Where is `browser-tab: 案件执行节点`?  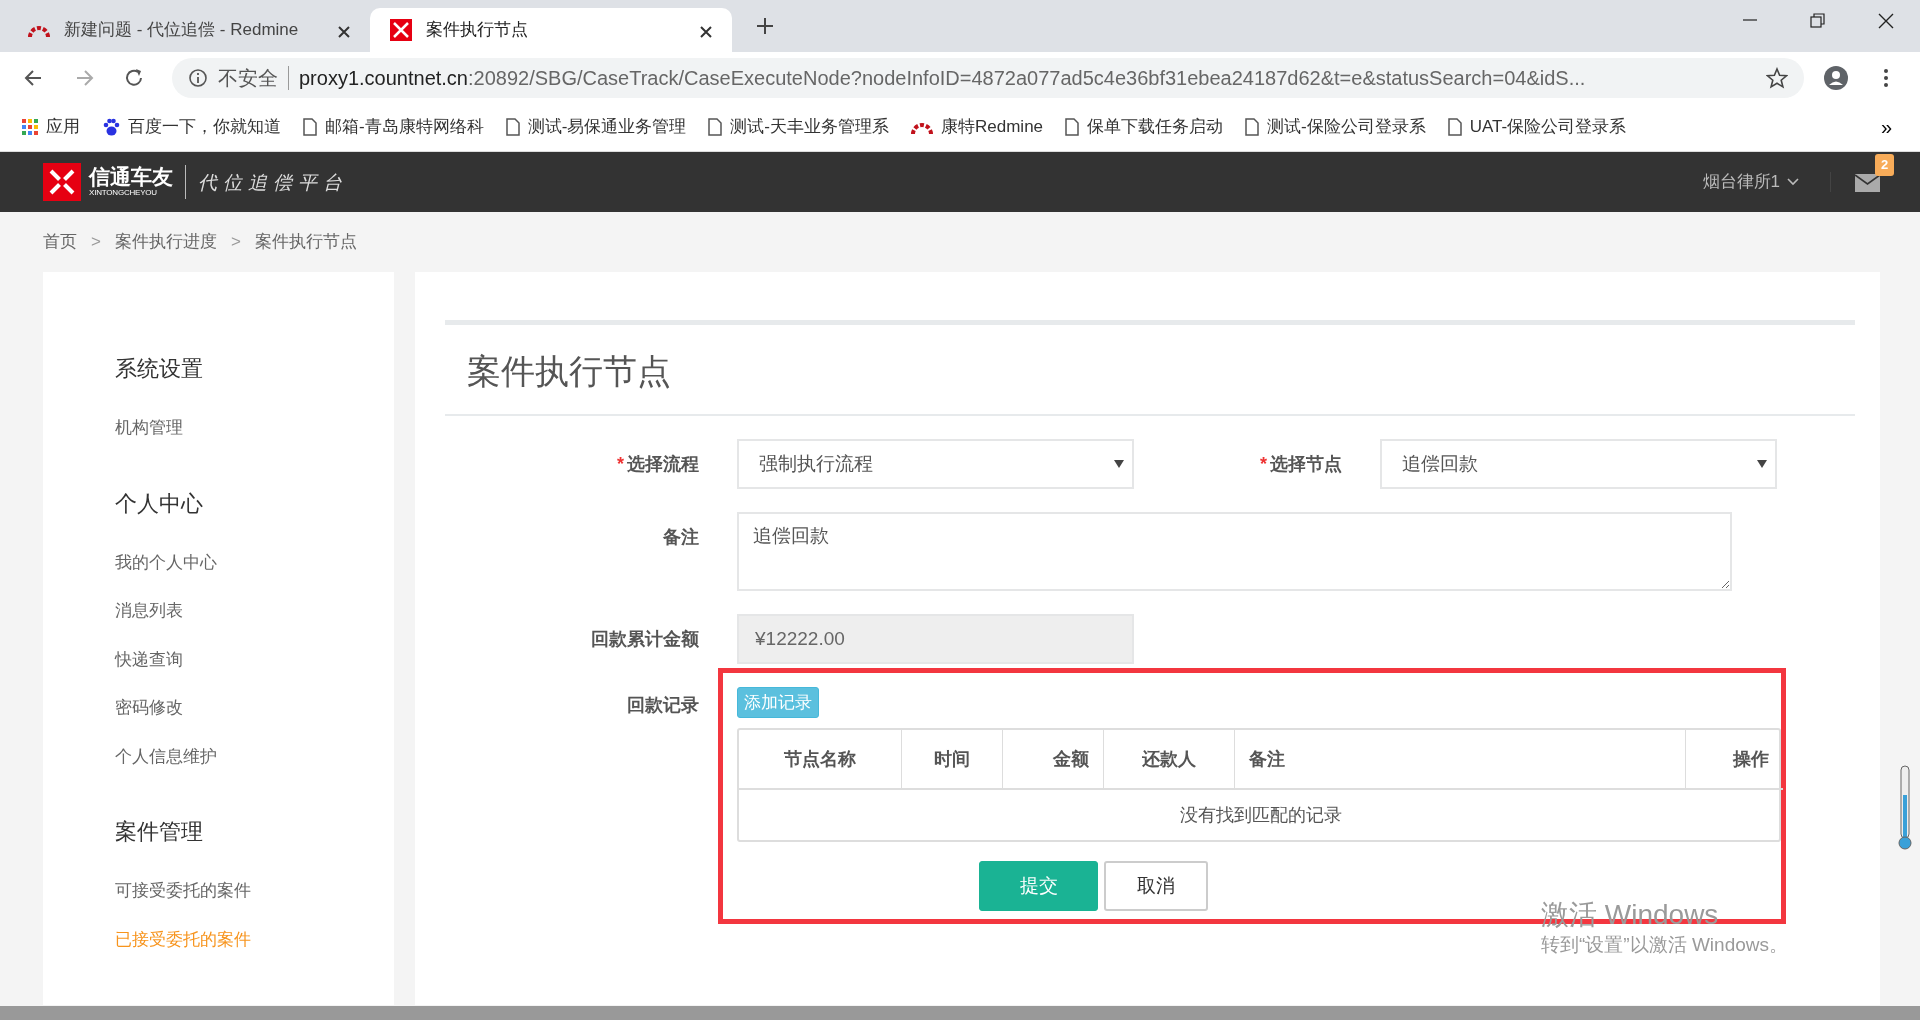
browser-tab: 案件执行节点 is located at coordinates (551, 30).